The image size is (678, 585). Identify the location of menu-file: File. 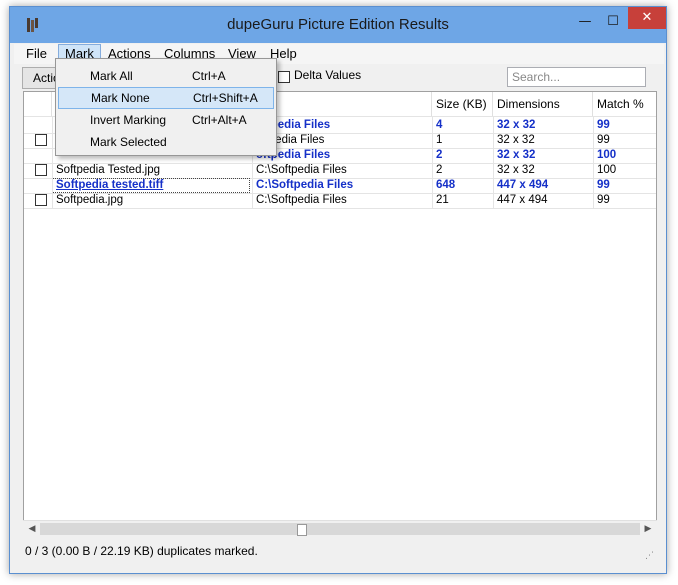
(36, 54).